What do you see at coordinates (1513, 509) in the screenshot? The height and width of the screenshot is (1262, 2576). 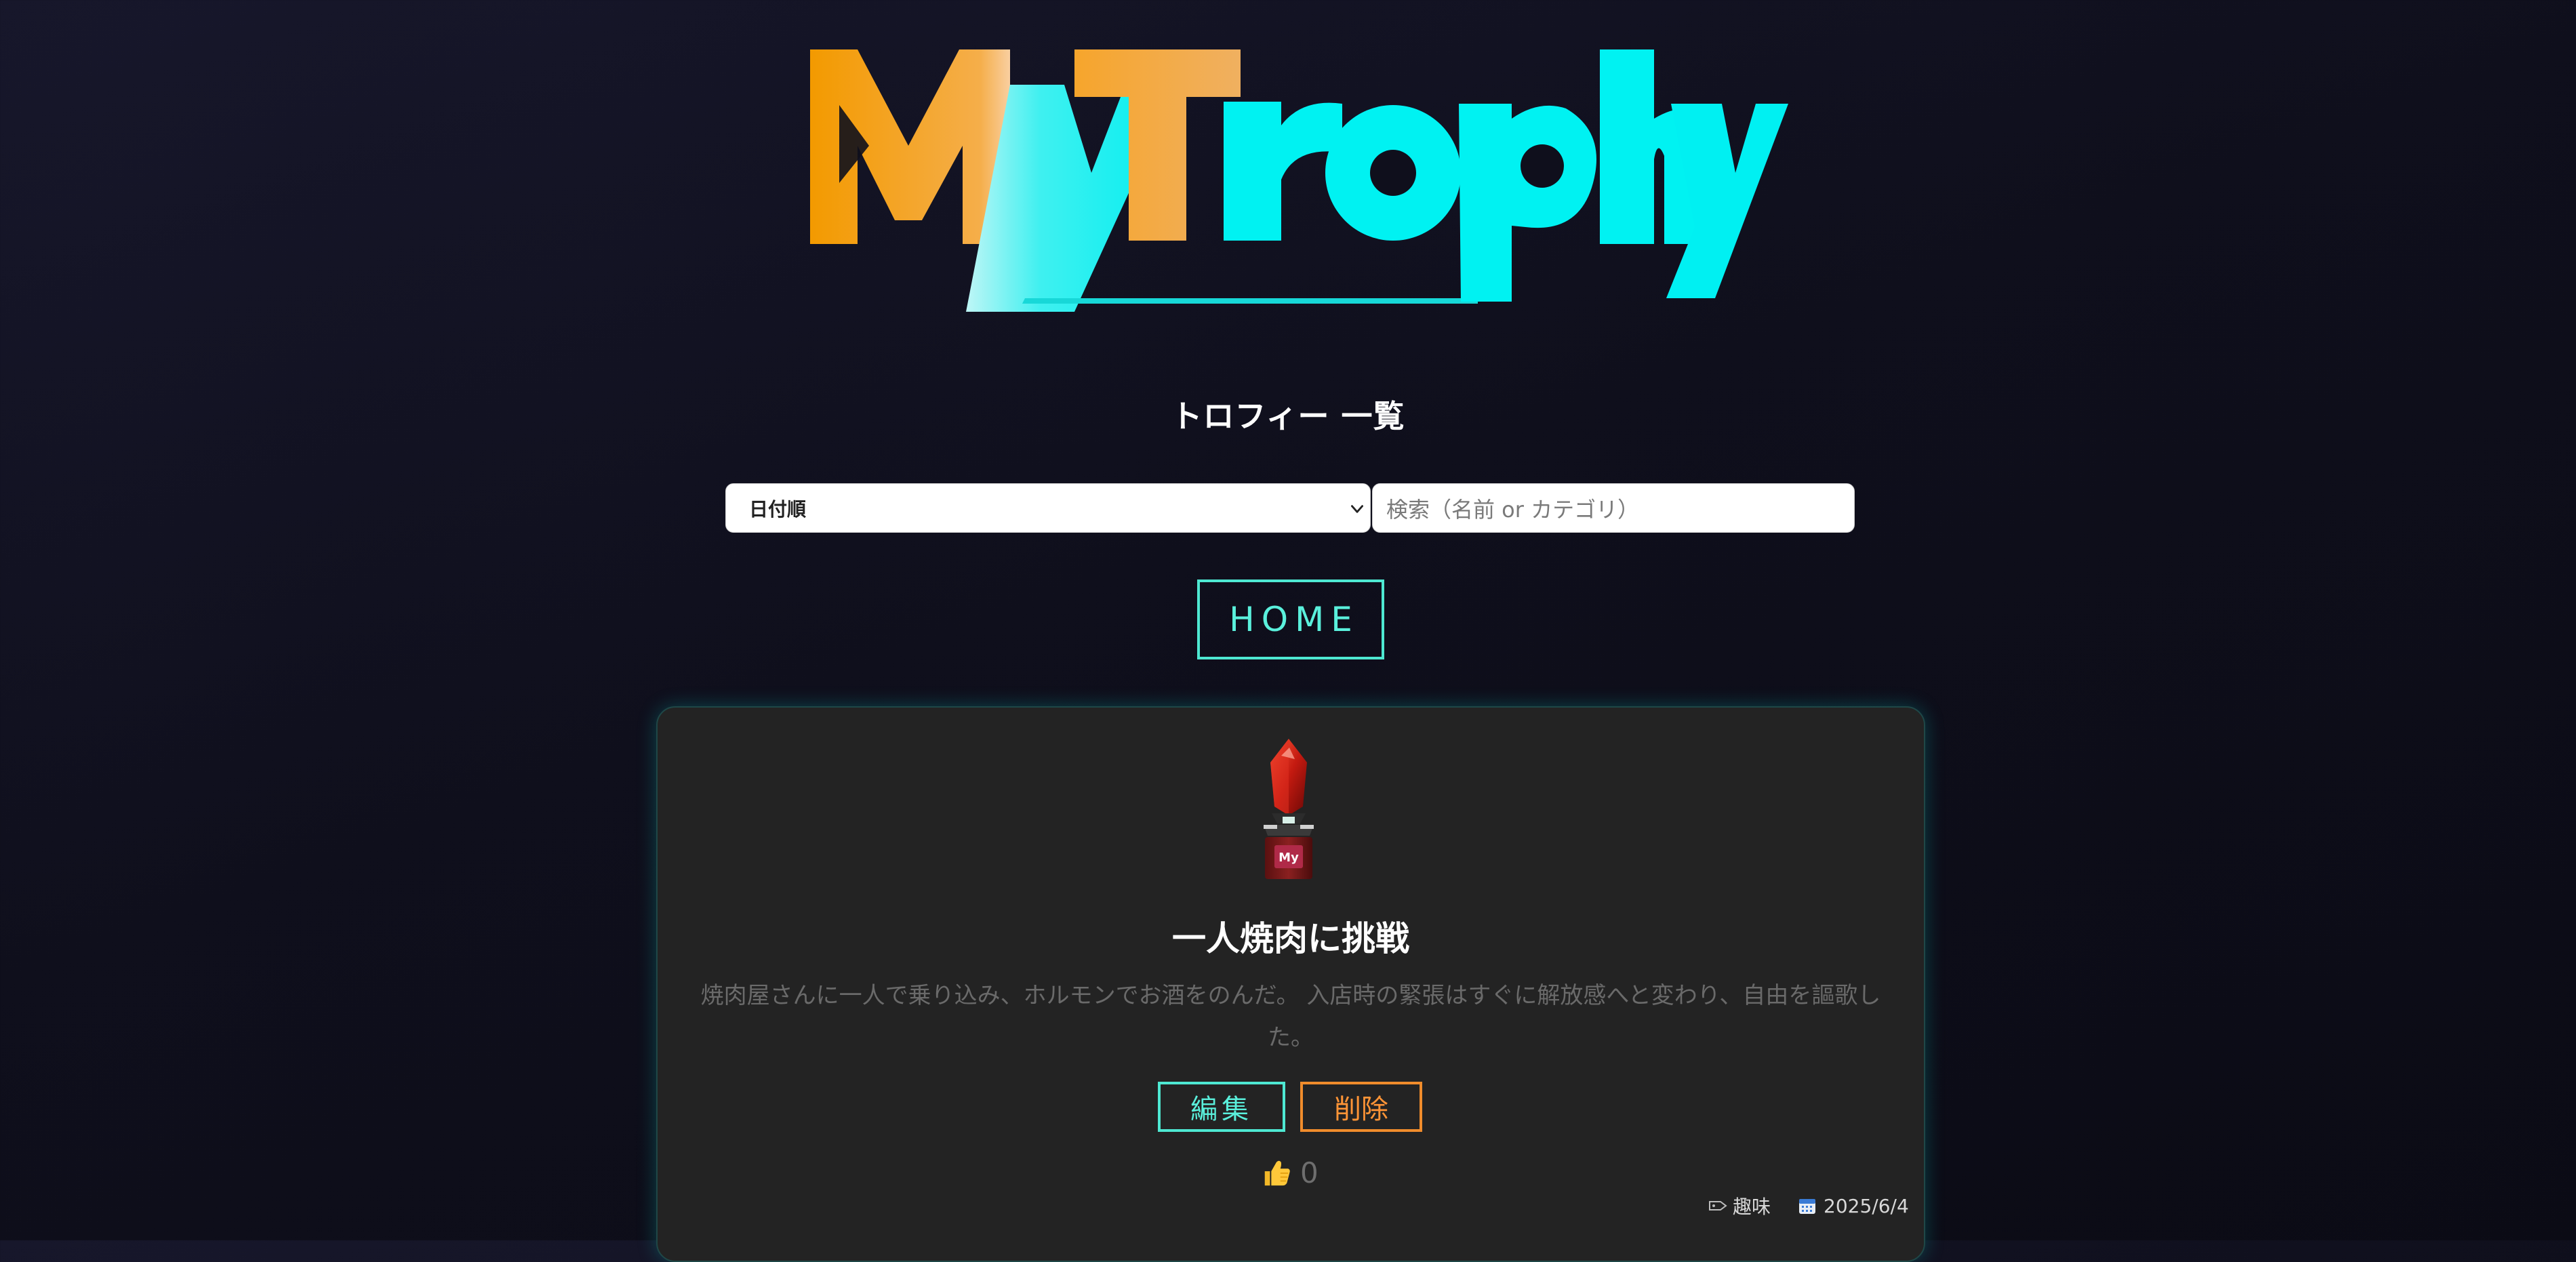 I see `search-placeholder: 検索（名前 or カテゴリ）` at bounding box center [1513, 509].